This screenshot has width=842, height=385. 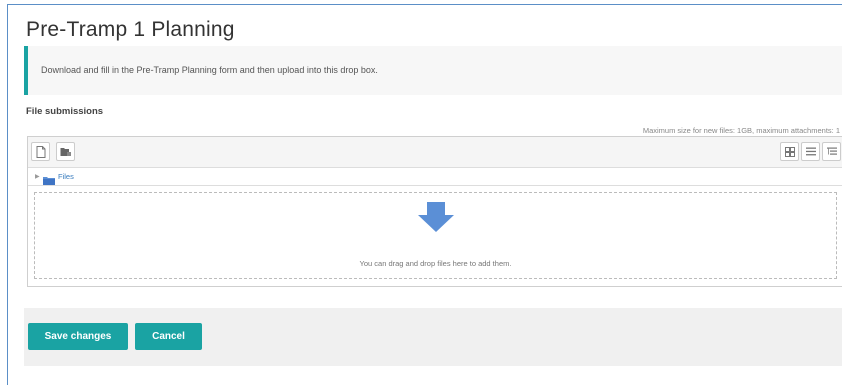 I want to click on tree-view-icon, so click(x=831, y=152).